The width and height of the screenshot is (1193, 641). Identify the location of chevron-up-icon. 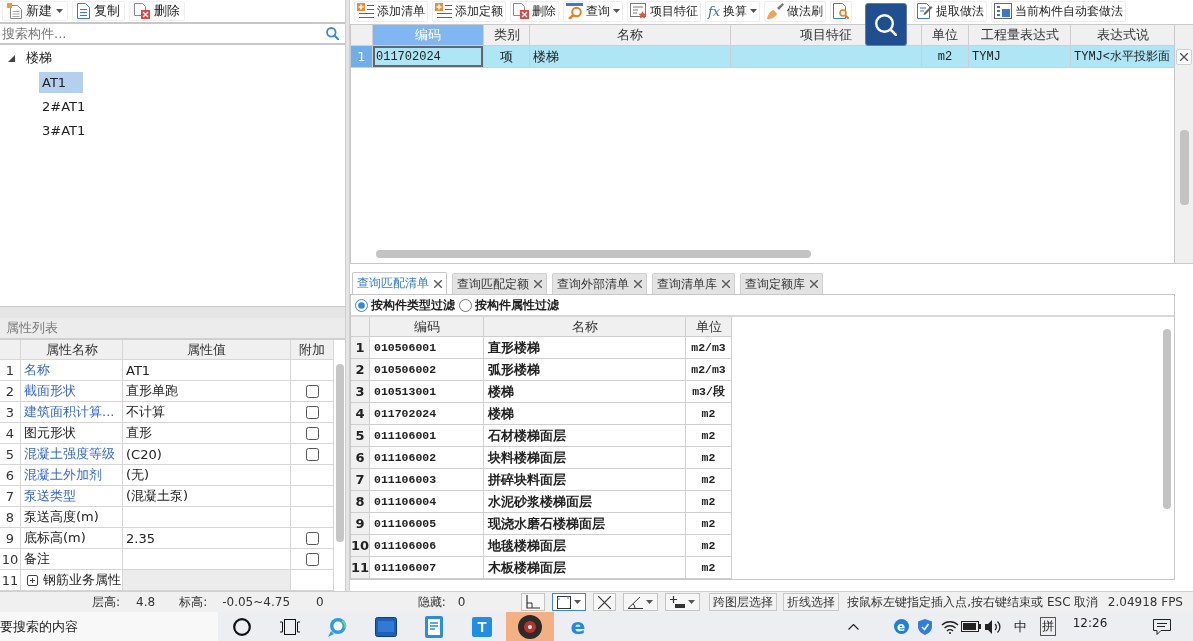
(853, 626).